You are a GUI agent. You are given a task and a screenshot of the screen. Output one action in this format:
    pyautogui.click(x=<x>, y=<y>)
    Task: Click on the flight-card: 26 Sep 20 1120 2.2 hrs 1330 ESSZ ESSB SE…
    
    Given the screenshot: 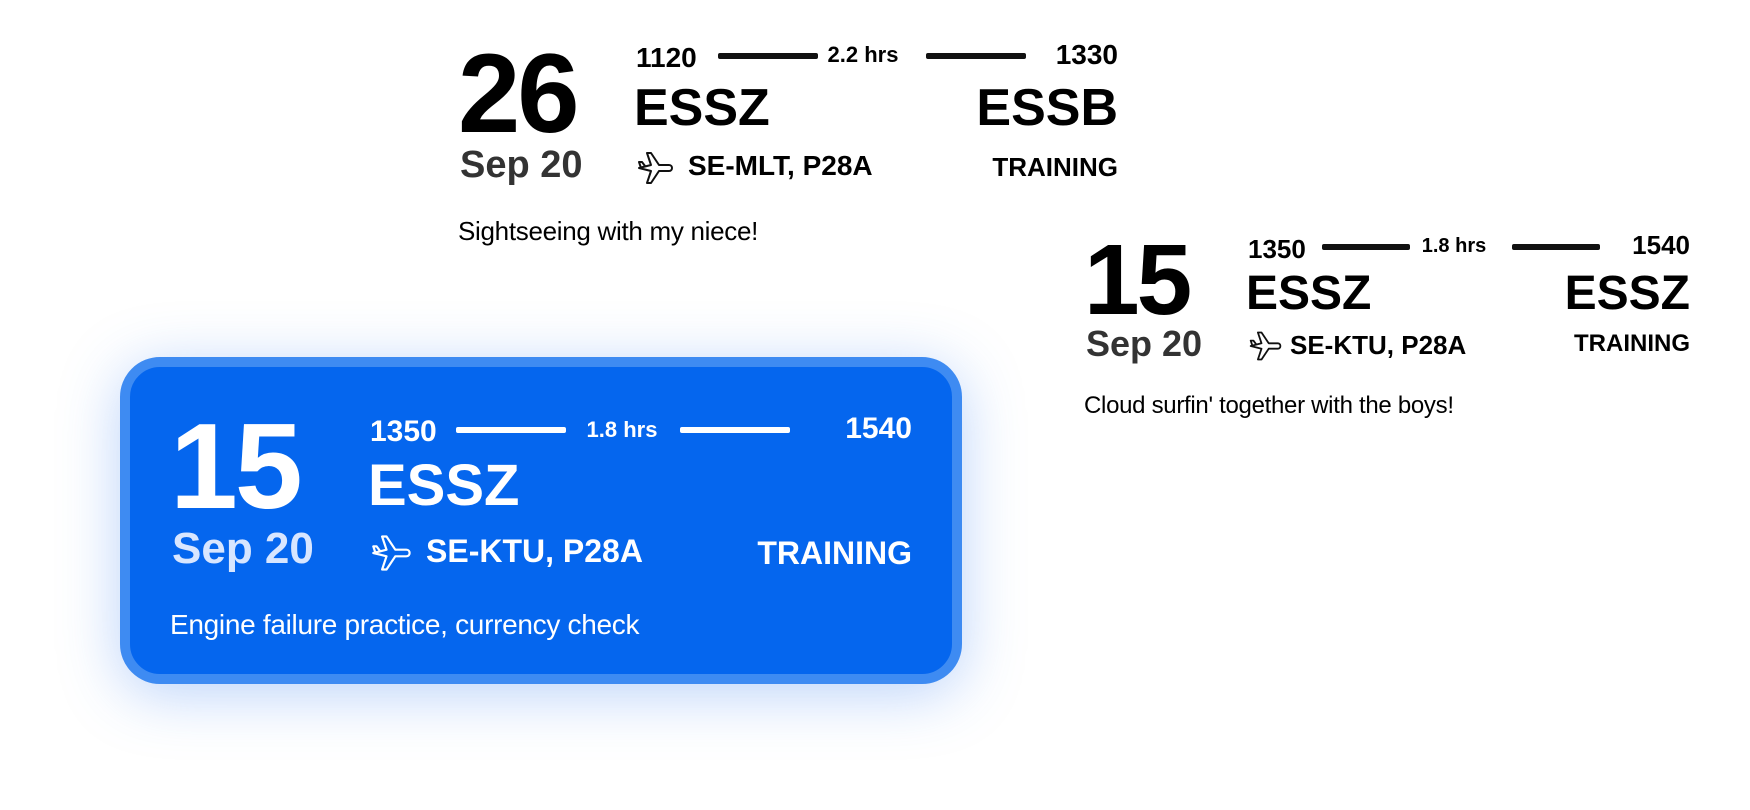 What is the action you would take?
    pyautogui.click(x=788, y=140)
    